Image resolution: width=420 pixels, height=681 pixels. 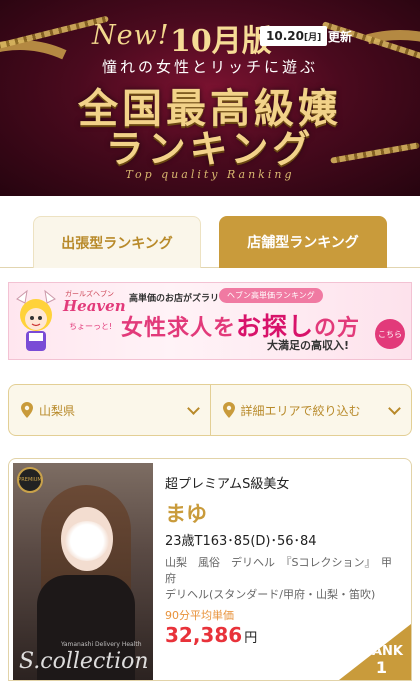 I want to click on month-edition: 10月版, so click(x=221, y=41).